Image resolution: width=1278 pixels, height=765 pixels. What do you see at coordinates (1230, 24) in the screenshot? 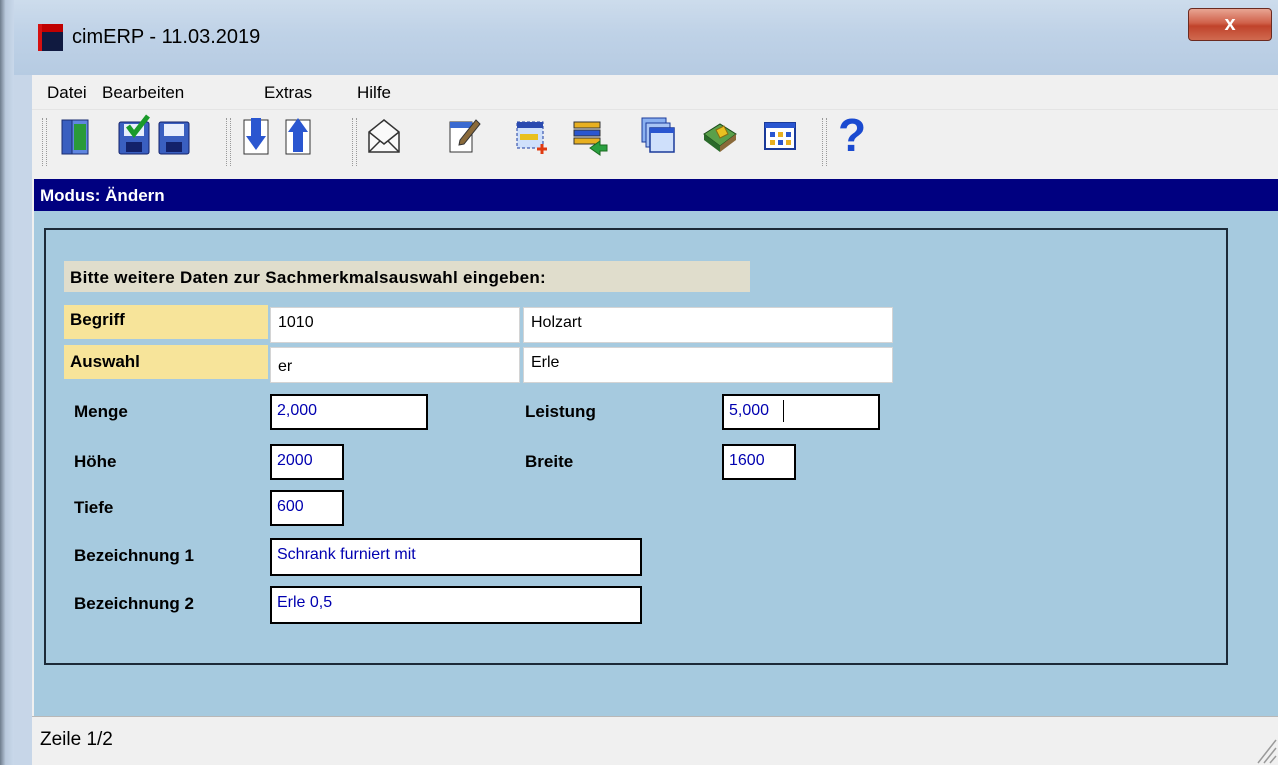
I see `close-button: x` at bounding box center [1230, 24].